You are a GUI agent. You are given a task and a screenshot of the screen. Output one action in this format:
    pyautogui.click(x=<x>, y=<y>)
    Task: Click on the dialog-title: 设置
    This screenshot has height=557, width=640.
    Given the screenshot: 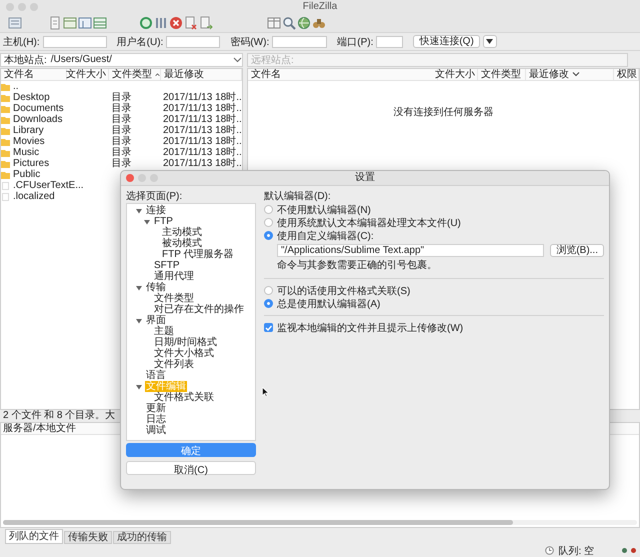 What is the action you would take?
    pyautogui.click(x=365, y=178)
    